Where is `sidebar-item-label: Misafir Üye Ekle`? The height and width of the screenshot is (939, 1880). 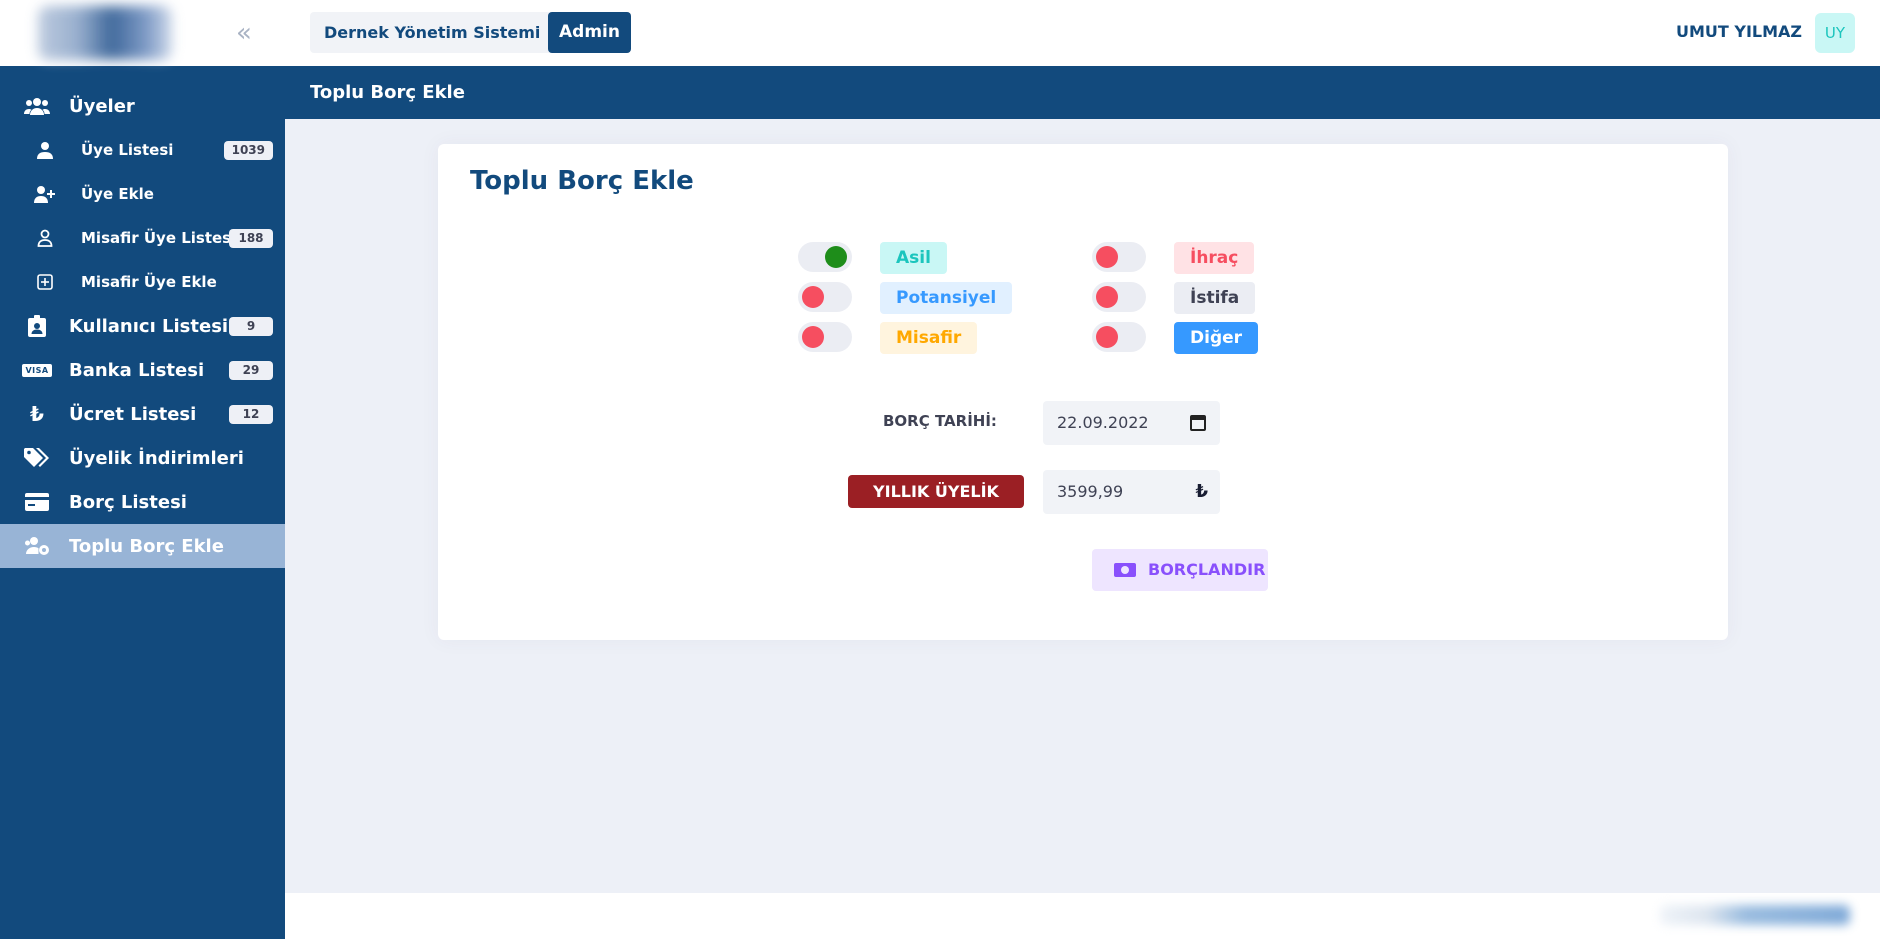
sidebar-item-label: Misafir Üye Ekle is located at coordinates (149, 282).